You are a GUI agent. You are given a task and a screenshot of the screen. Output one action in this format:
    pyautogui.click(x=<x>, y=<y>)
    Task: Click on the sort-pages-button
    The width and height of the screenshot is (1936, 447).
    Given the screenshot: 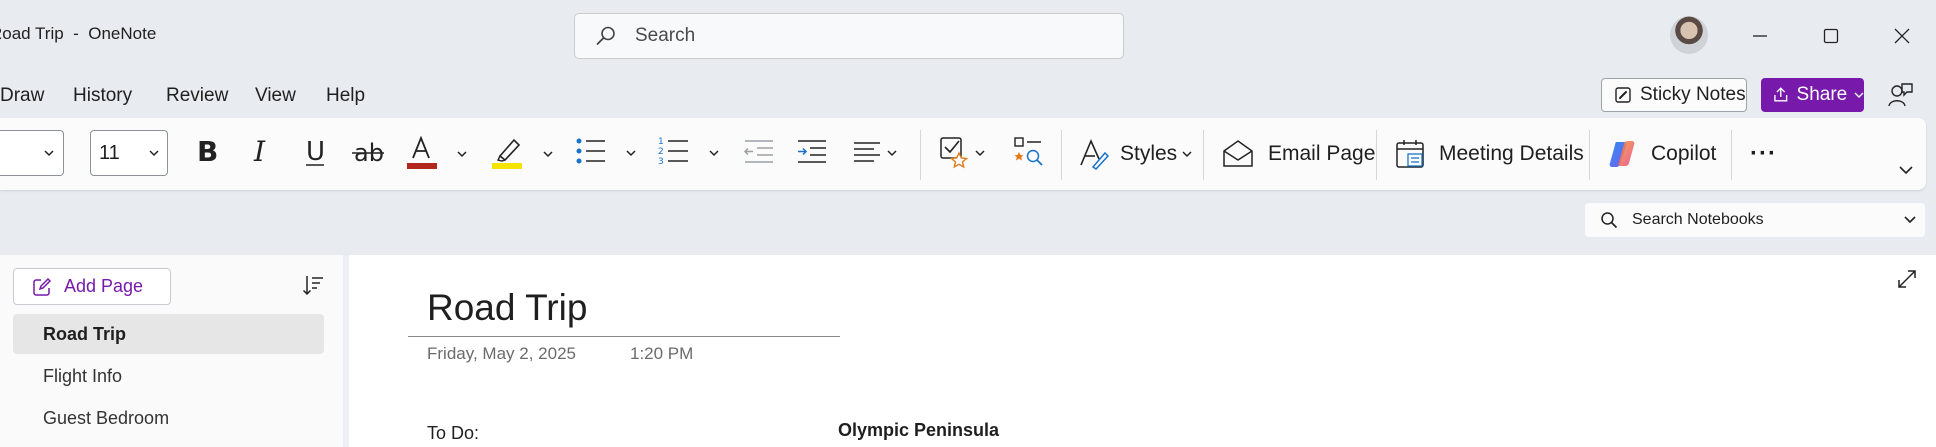 What is the action you would take?
    pyautogui.click(x=313, y=286)
    